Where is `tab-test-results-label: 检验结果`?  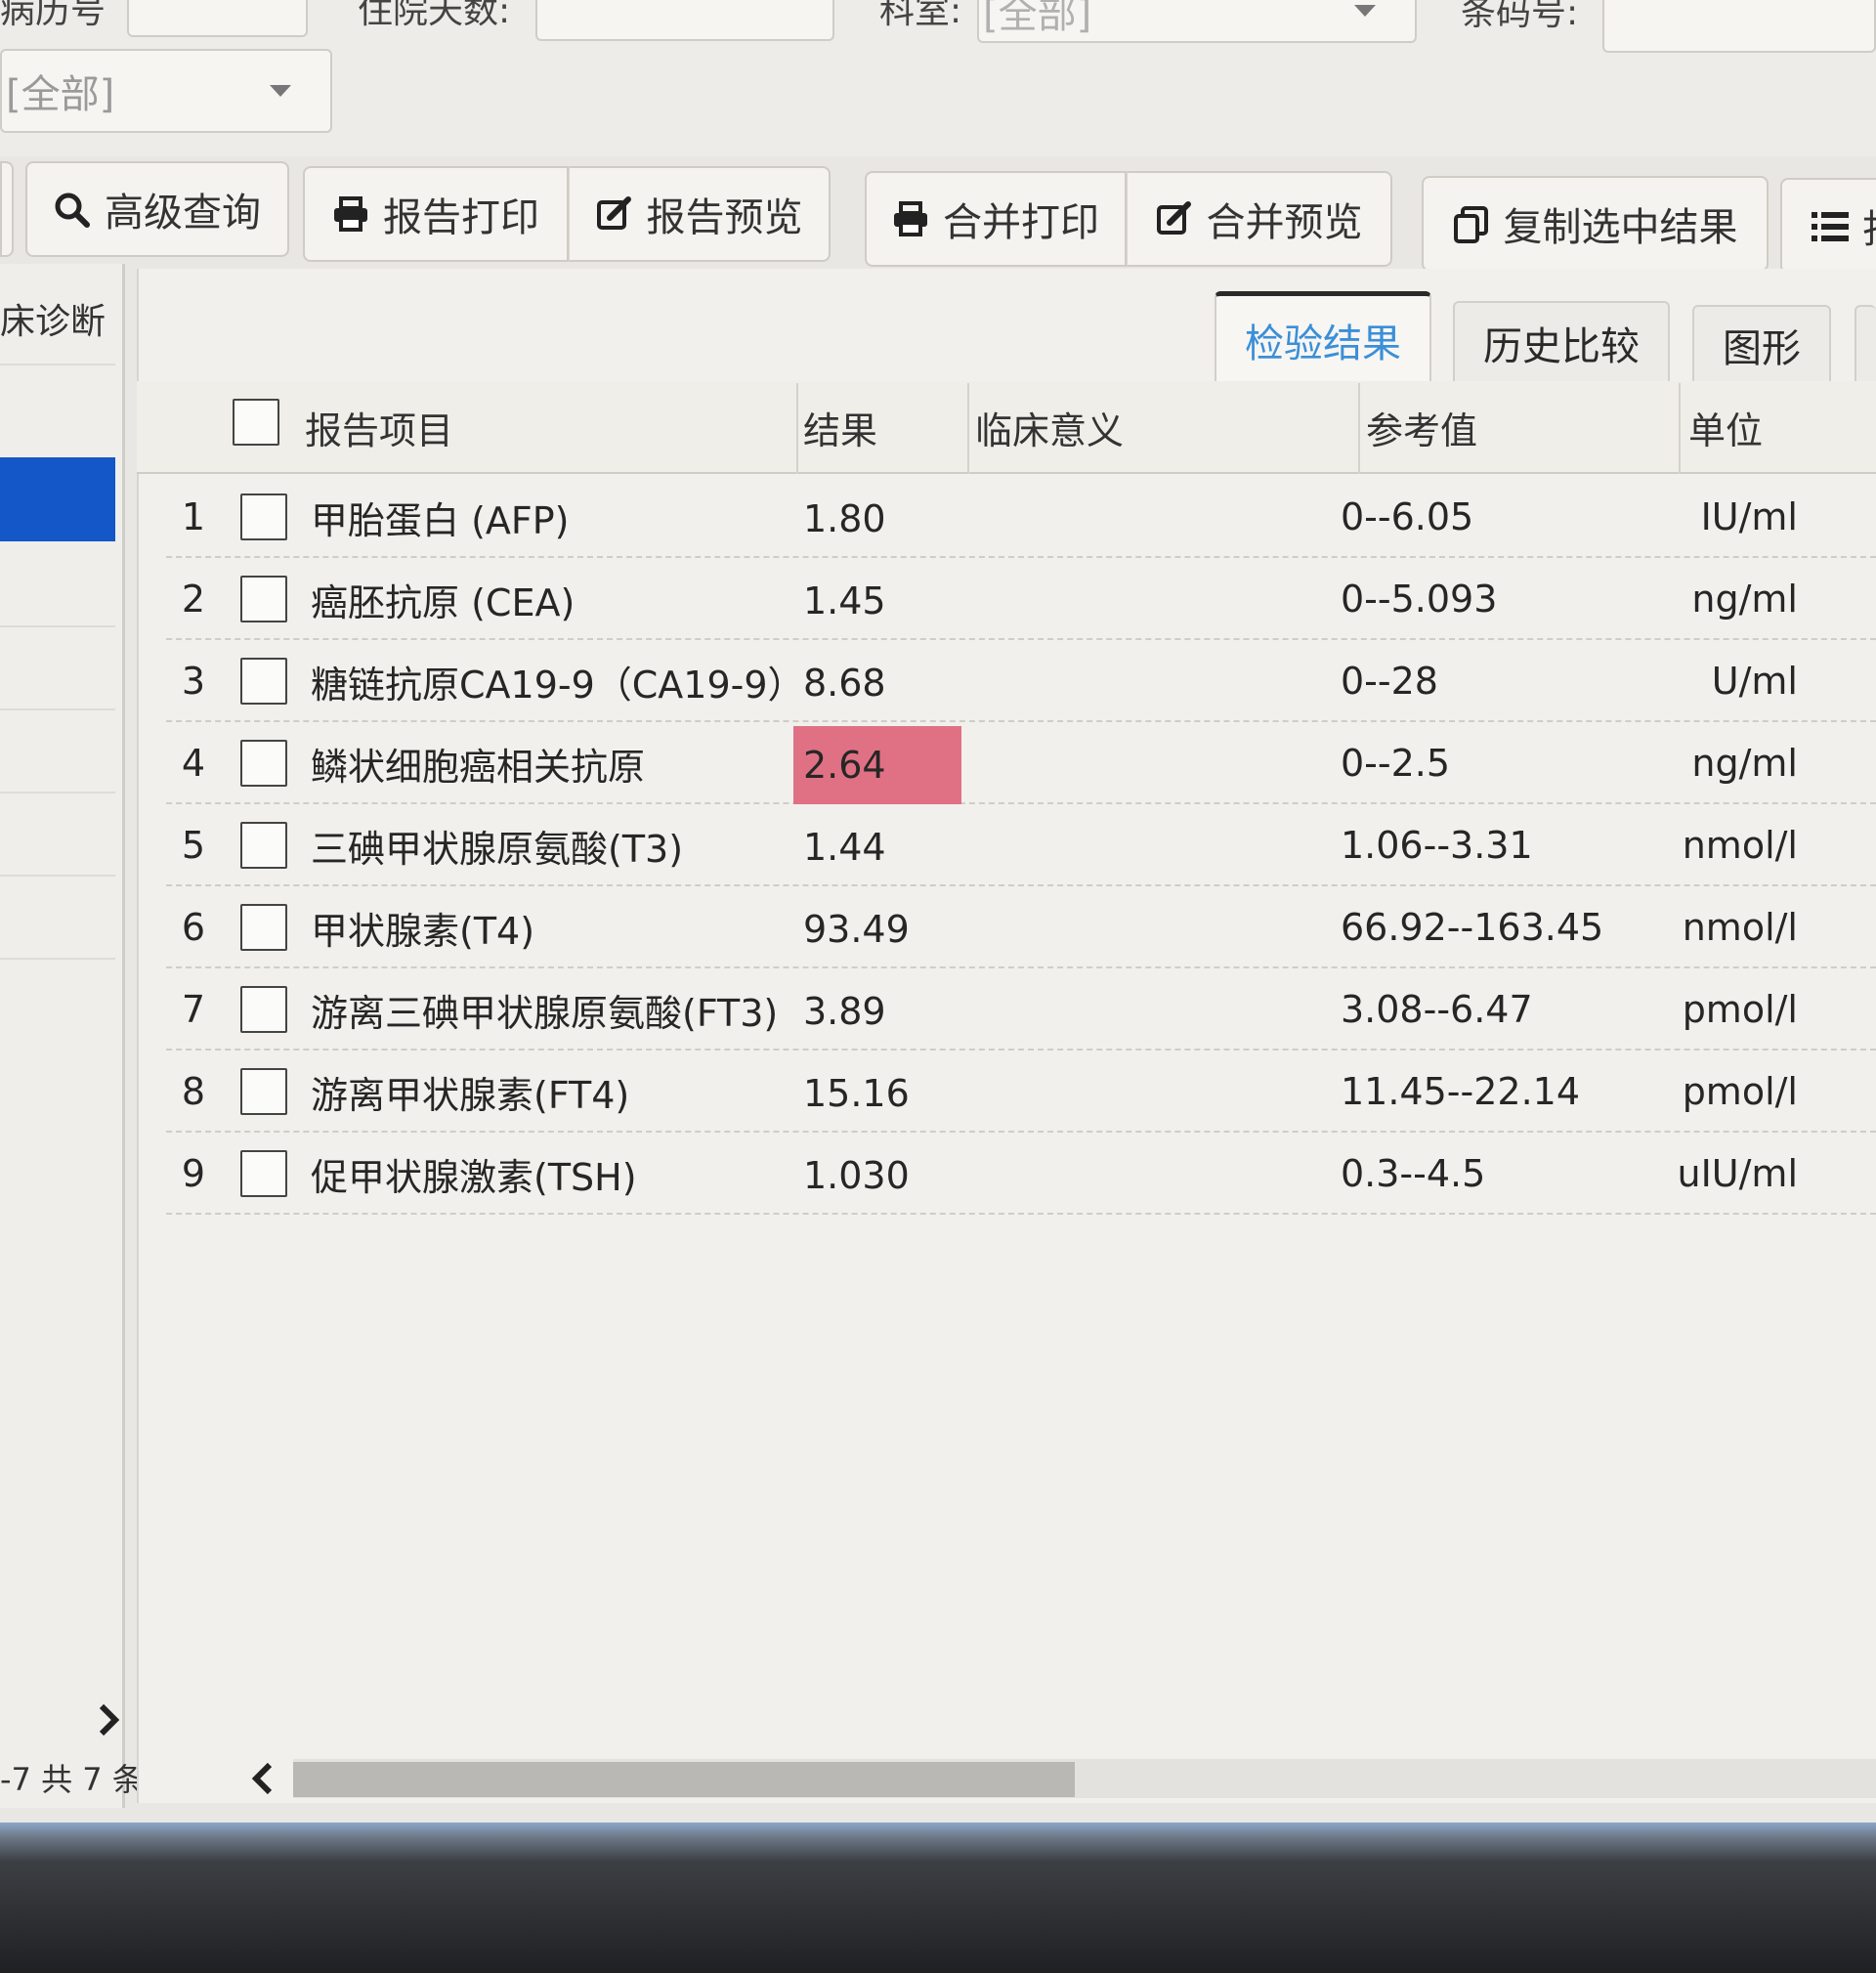 tab-test-results-label: 检验结果 is located at coordinates (1323, 343).